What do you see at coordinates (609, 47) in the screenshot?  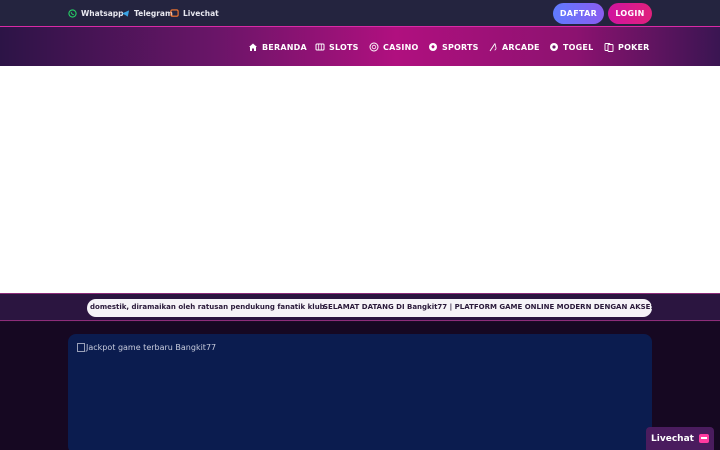 I see `playing-cards-icon` at bounding box center [609, 47].